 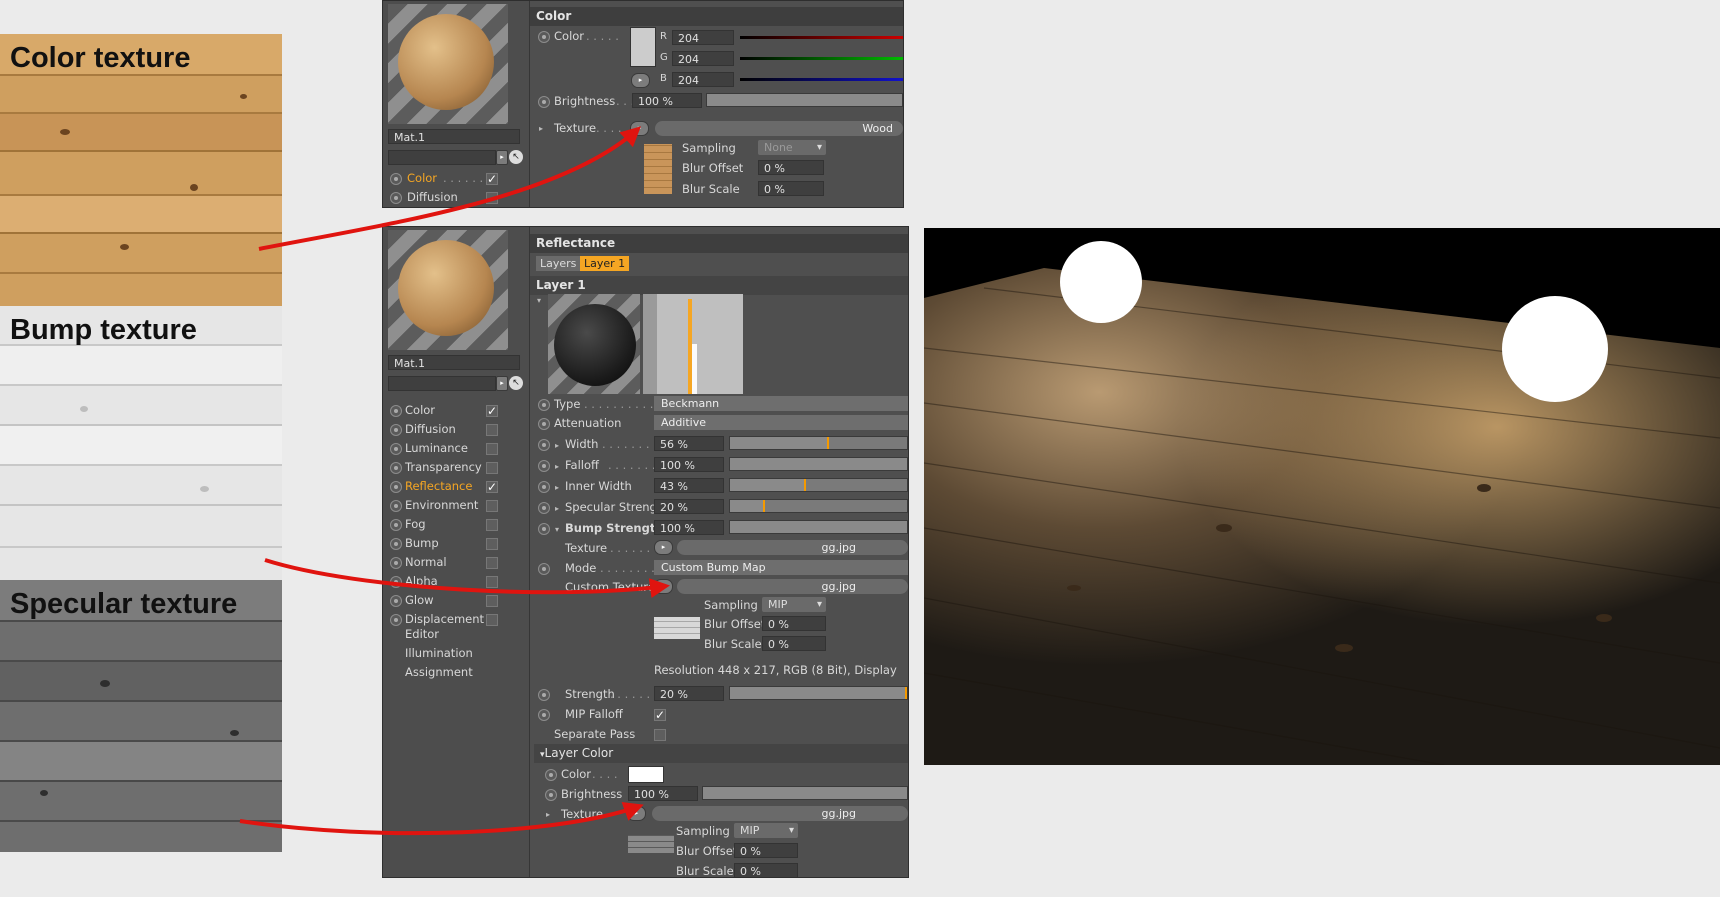 I want to click on brightness-radio, so click(x=544, y=102).